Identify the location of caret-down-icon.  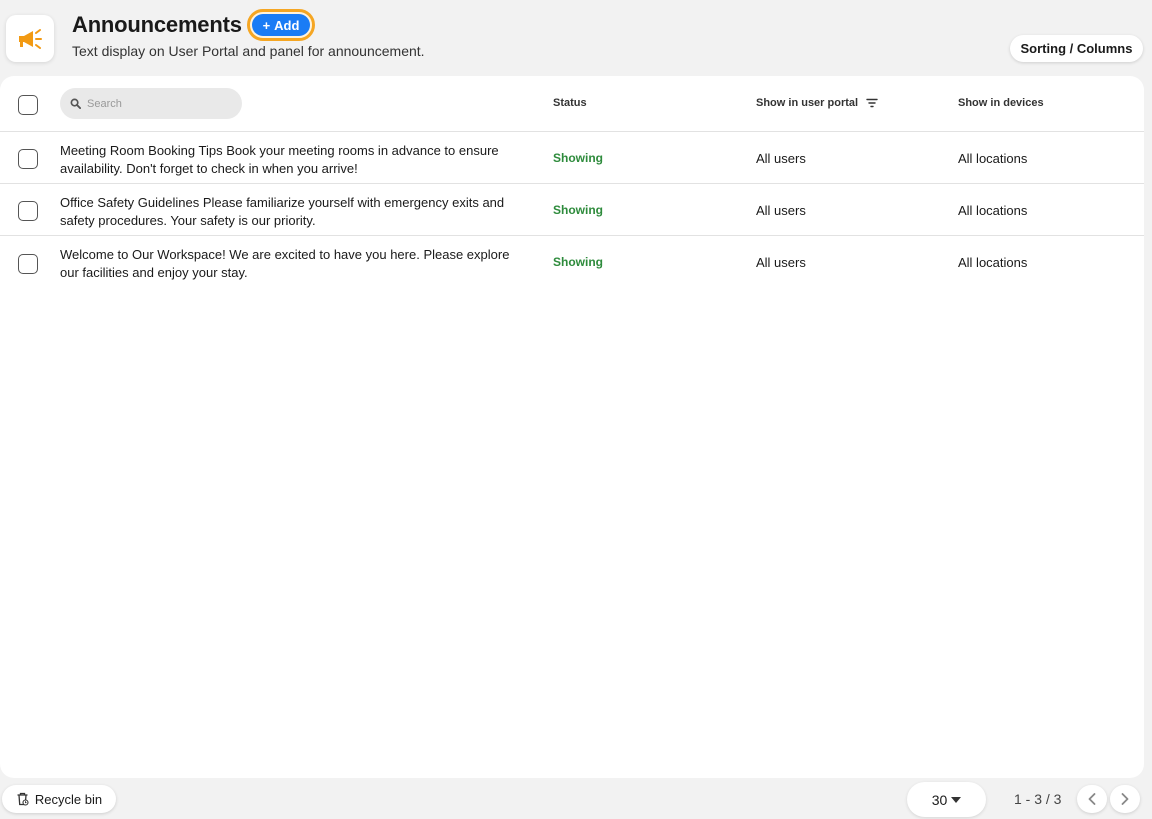
(956, 799).